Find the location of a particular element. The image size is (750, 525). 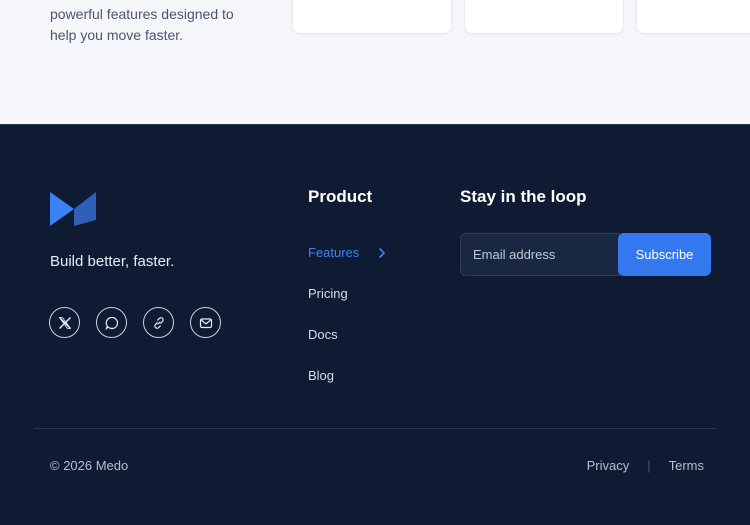

newsletter-heading: Stay in the loop is located at coordinates (523, 196).